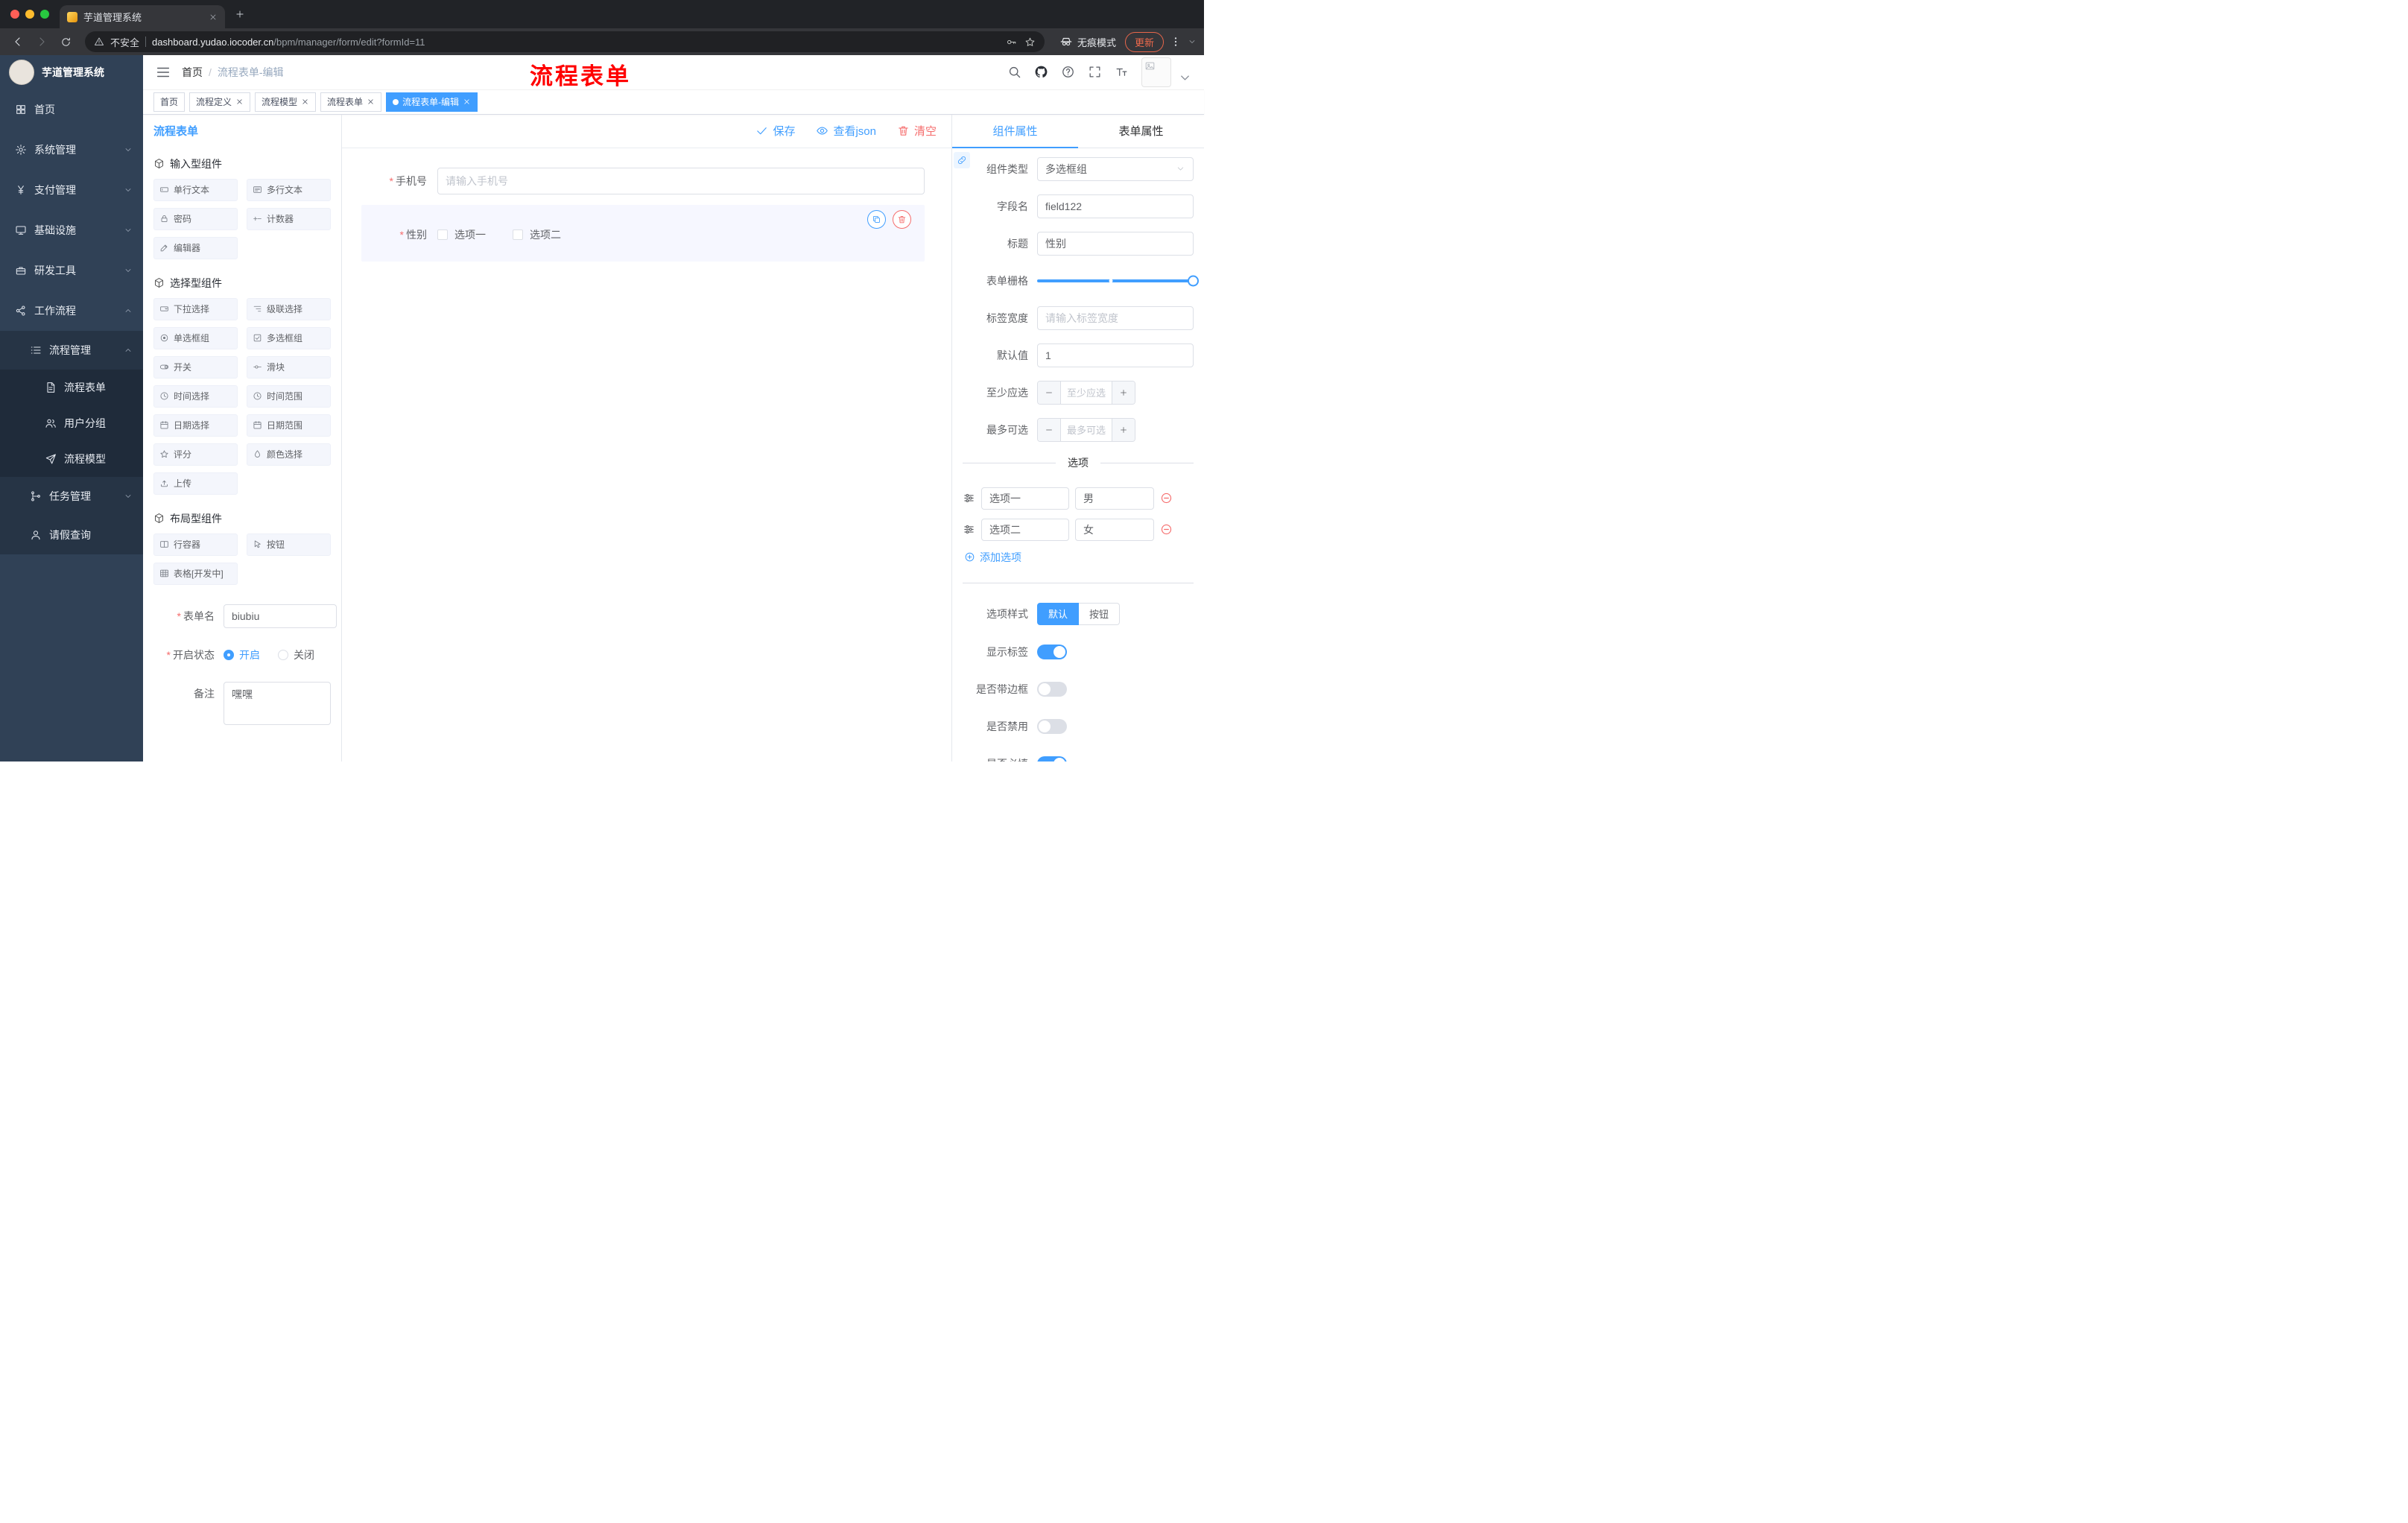 The image size is (2408, 1523). I want to click on window-minimize-button, so click(29, 15).